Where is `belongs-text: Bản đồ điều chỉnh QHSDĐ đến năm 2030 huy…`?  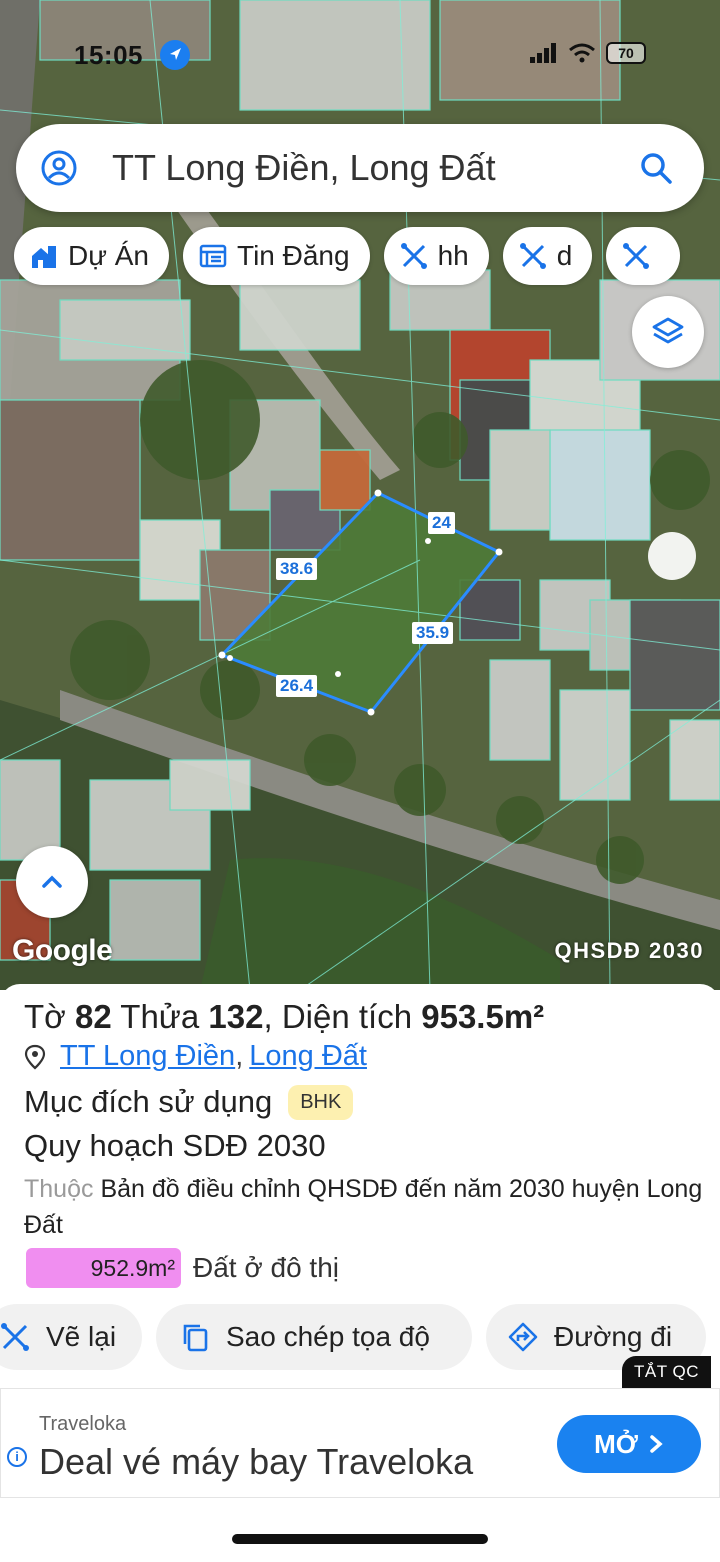
belongs-text: Bản đồ điều chỉnh QHSDĐ đến năm 2030 huy… is located at coordinates (363, 1207).